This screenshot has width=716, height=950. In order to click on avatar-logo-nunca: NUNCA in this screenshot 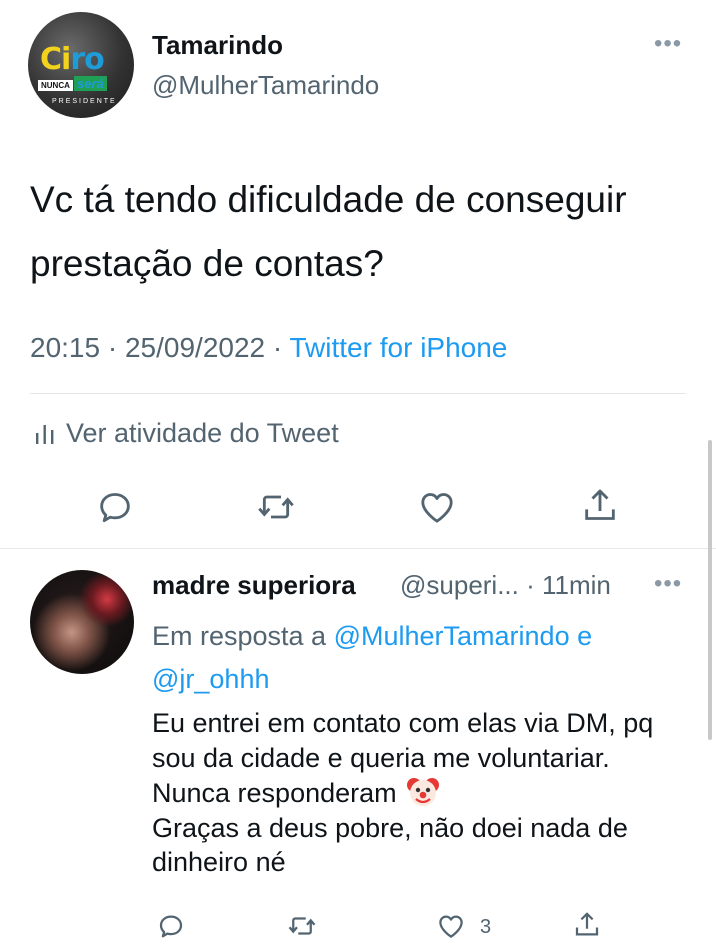, I will do `click(55, 85)`.